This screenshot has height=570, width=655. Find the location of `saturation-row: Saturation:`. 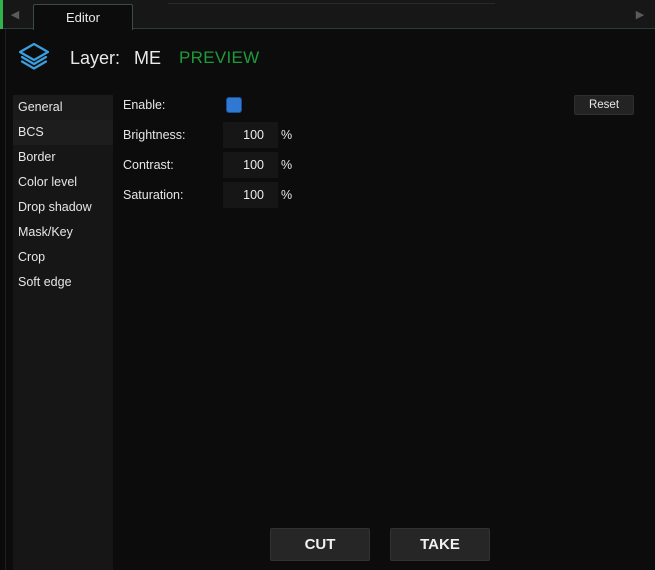

saturation-row: Saturation: is located at coordinates (173, 195).